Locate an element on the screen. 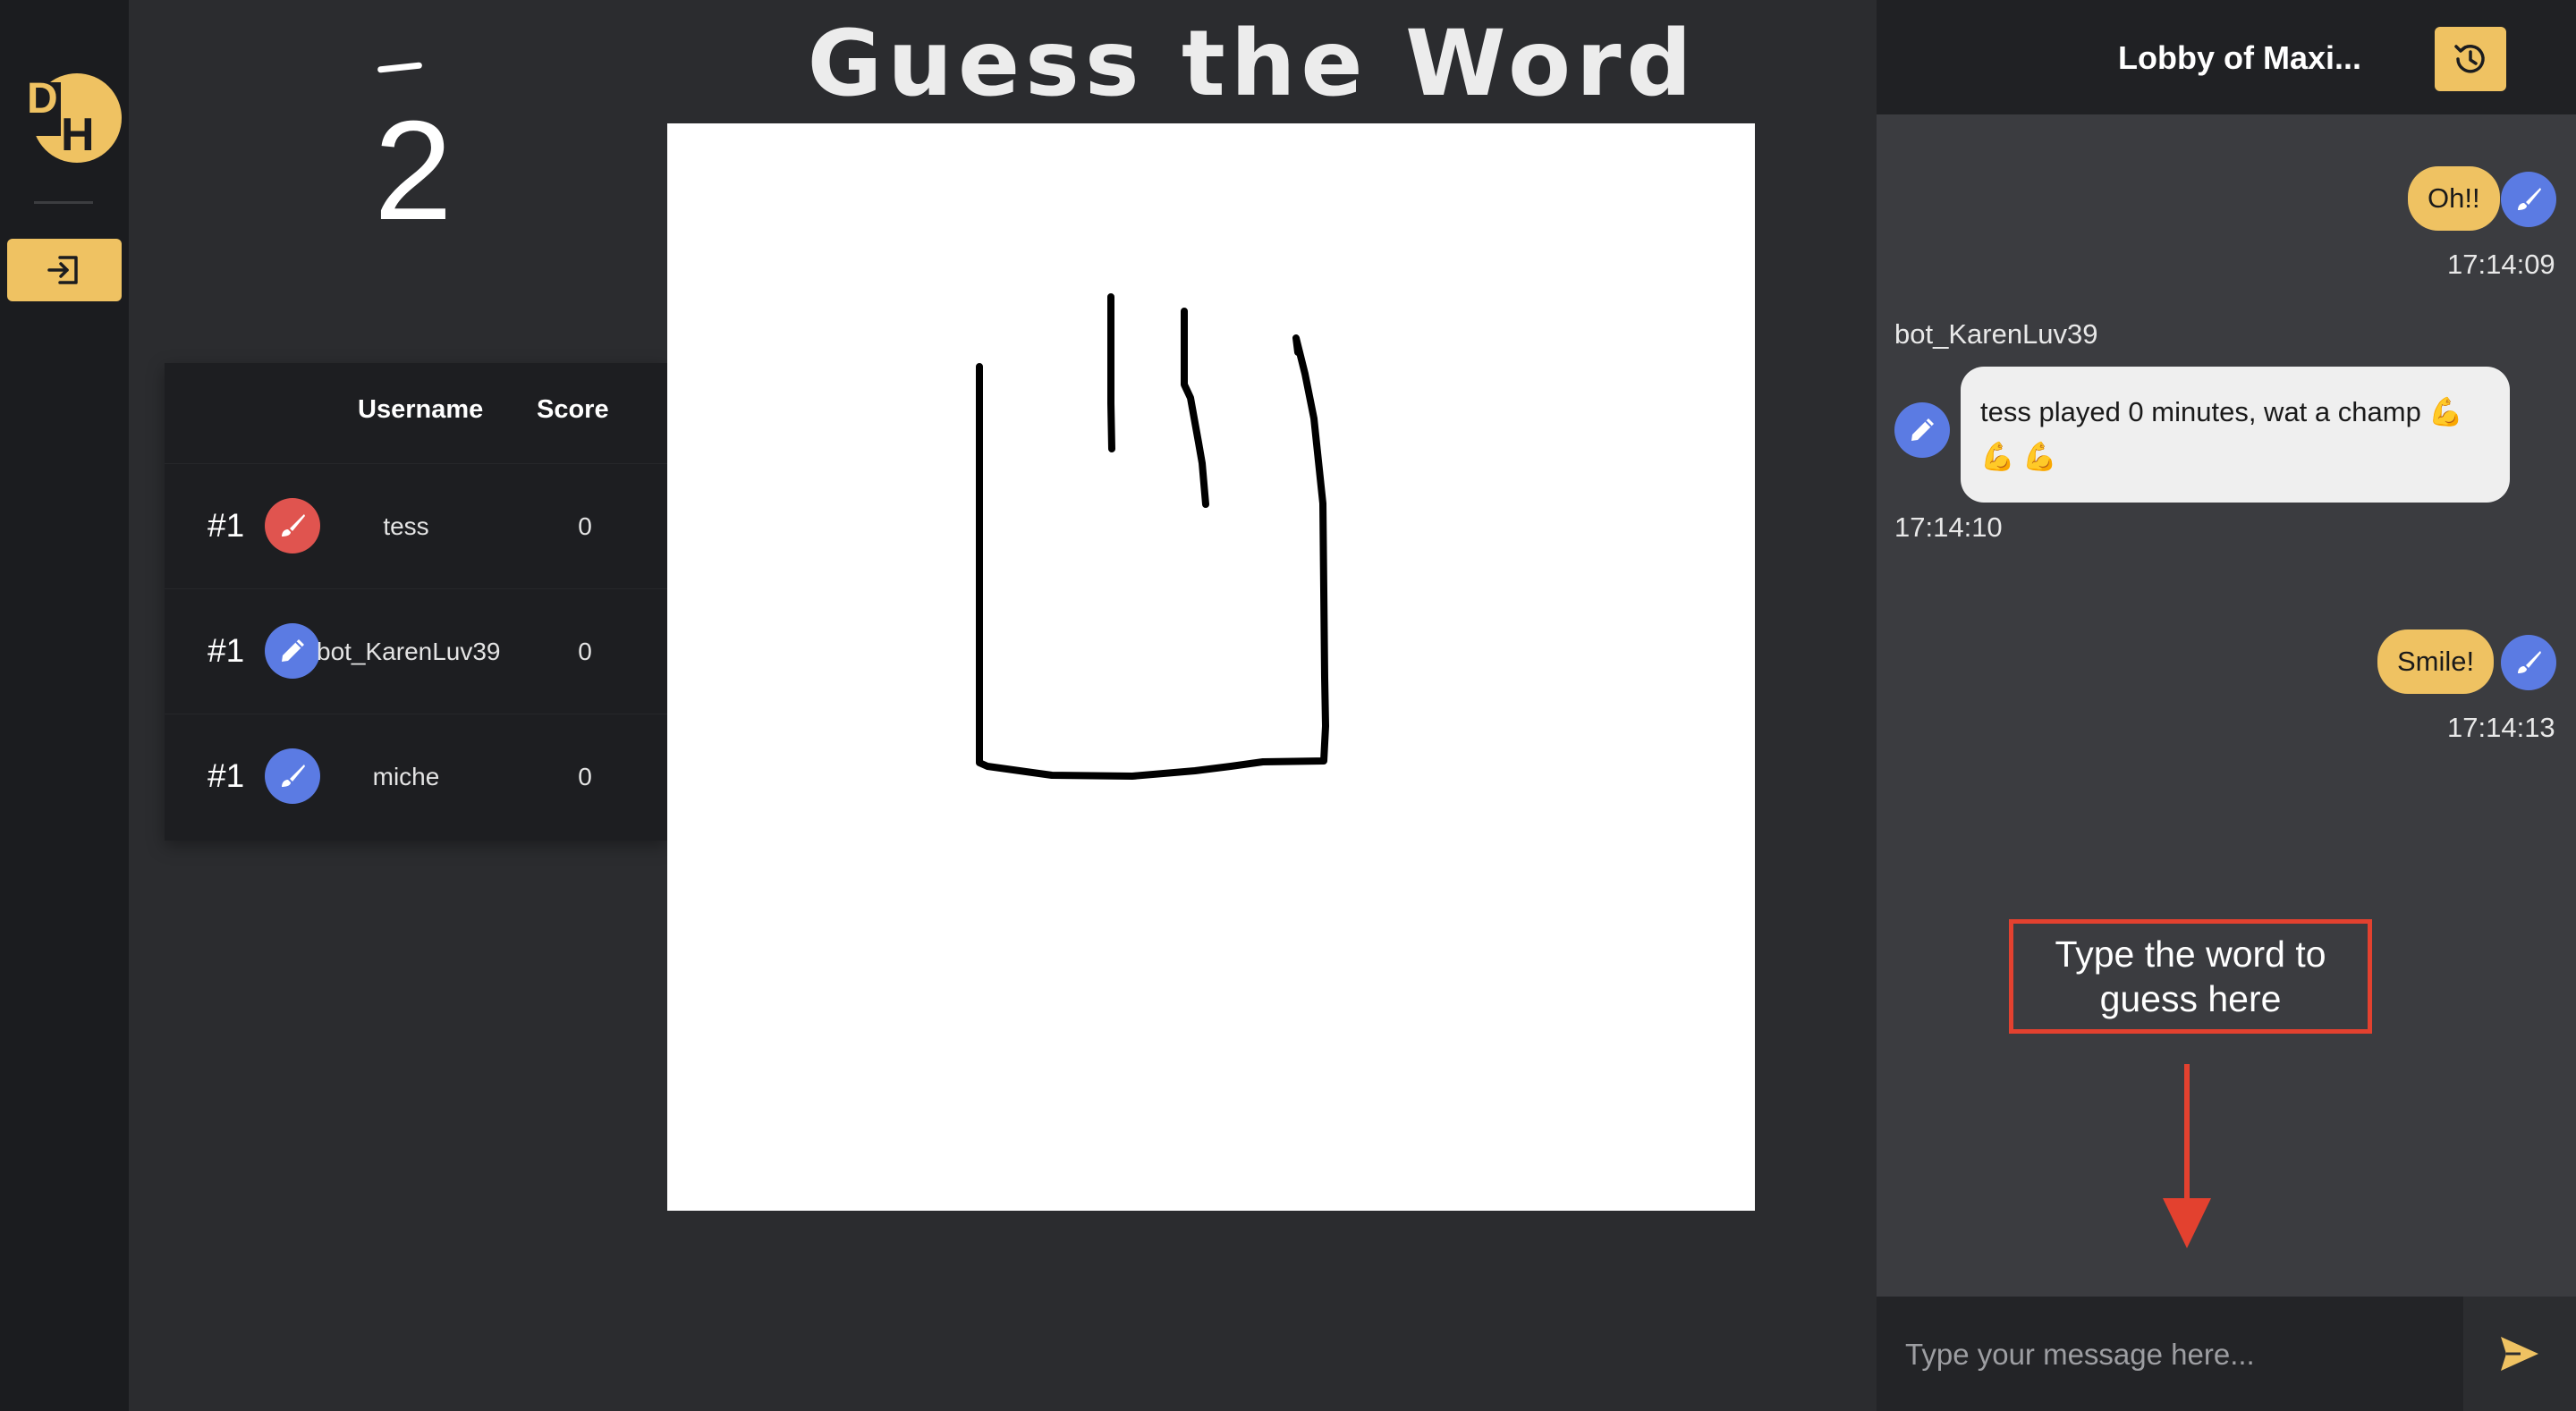 Image resolution: width=2576 pixels, height=1411 pixels. player-username: miche is located at coordinates (406, 776).